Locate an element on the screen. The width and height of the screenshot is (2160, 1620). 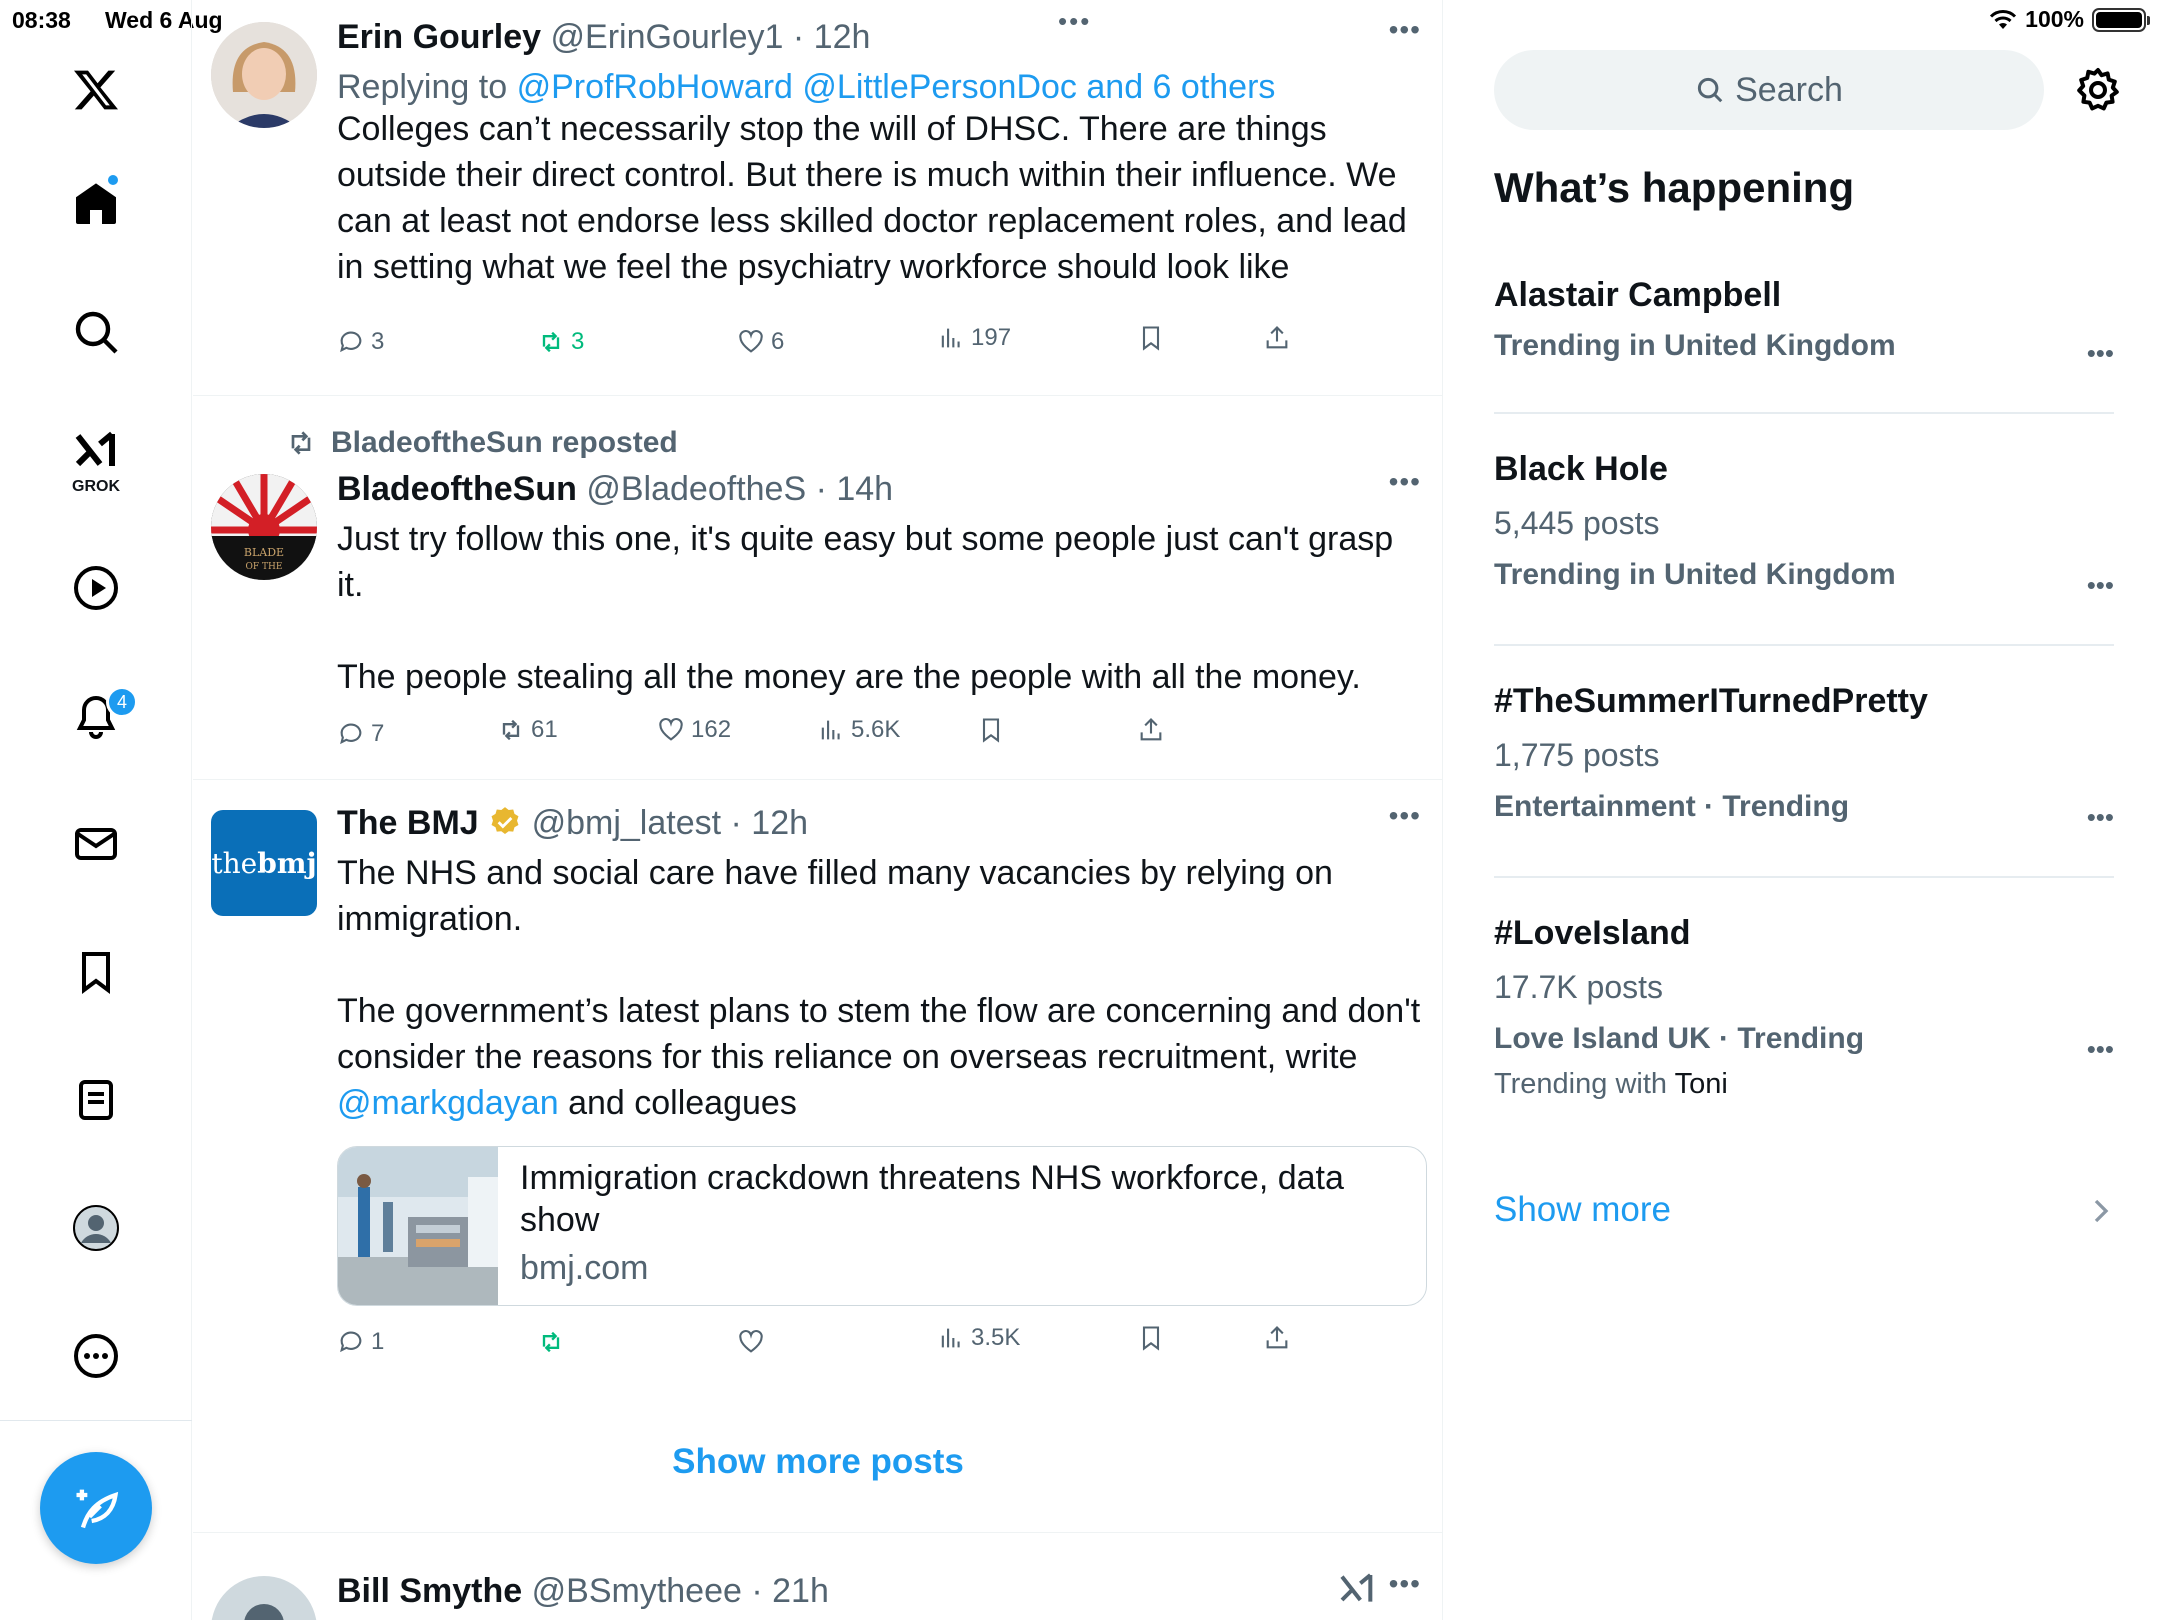
author-handle: @BSmytheee is located at coordinates (637, 1591).